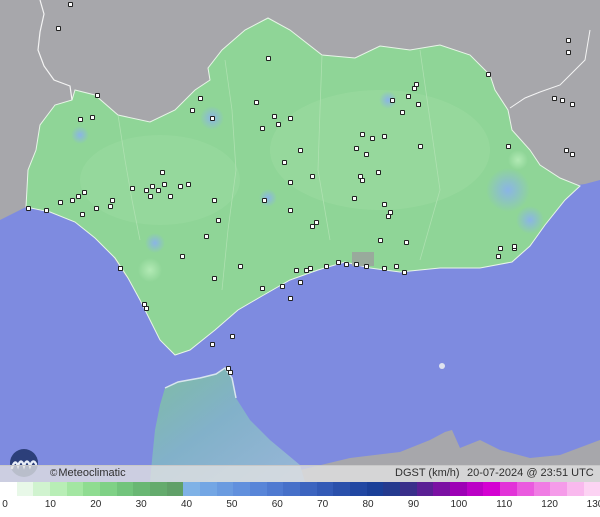 This screenshot has width=600, height=517. I want to click on brand-credit: ©Meteoclimatic, so click(88, 473).